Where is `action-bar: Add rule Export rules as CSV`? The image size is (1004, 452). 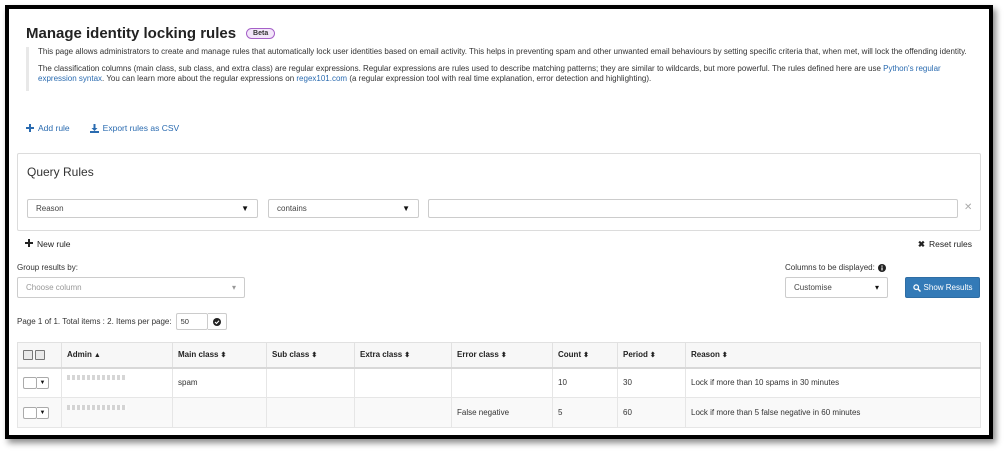
action-bar: Add rule Export rules as CSV is located at coordinates (102, 128).